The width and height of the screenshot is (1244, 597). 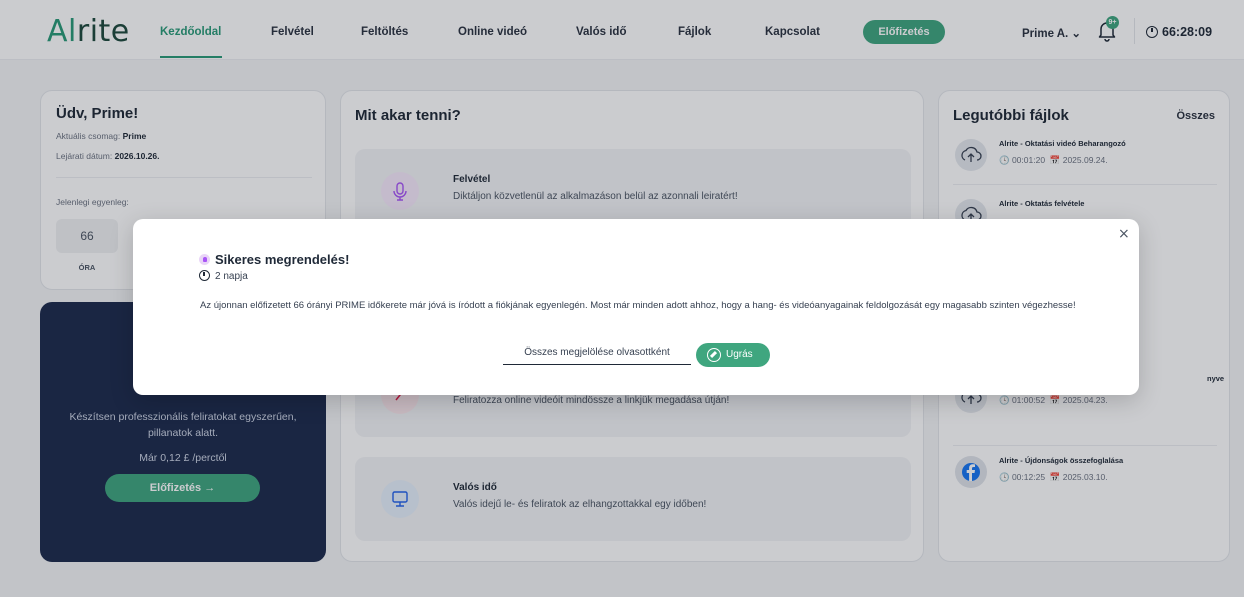 What do you see at coordinates (274, 259) in the screenshot?
I see `modal-title: Sikeres megrendelés!` at bounding box center [274, 259].